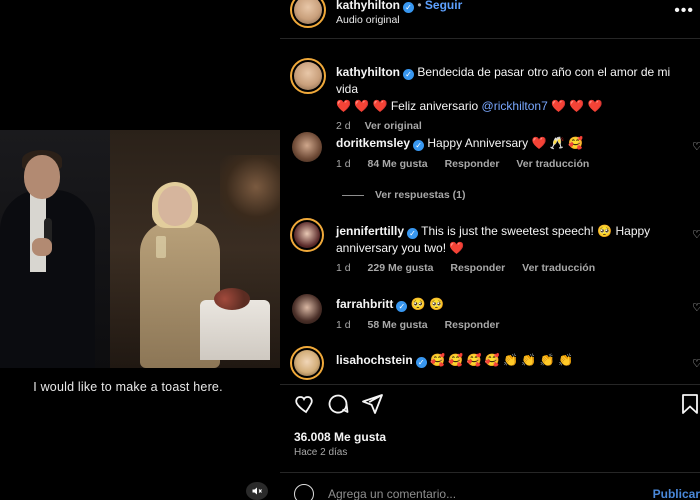 Image resolution: width=700 pixels, height=500 pixels. Describe the element at coordinates (304, 404) in the screenshot. I see `like-icon` at that location.